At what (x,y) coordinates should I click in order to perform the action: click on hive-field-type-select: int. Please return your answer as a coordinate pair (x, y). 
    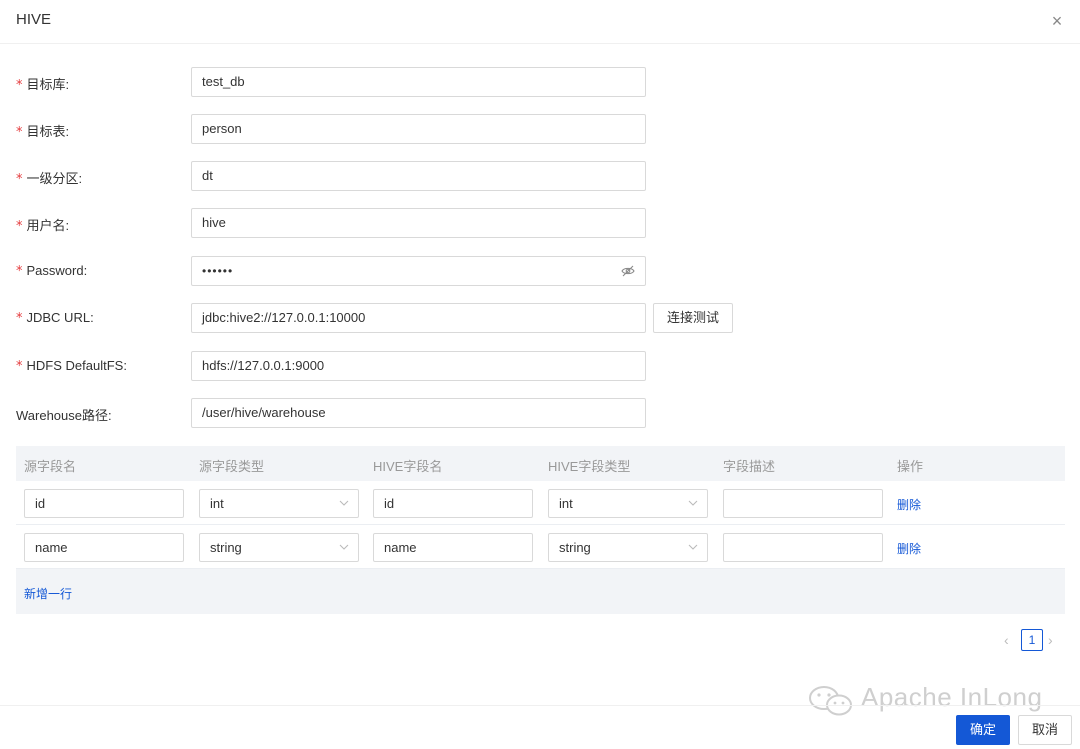
    Looking at the image, I should click on (628, 503).